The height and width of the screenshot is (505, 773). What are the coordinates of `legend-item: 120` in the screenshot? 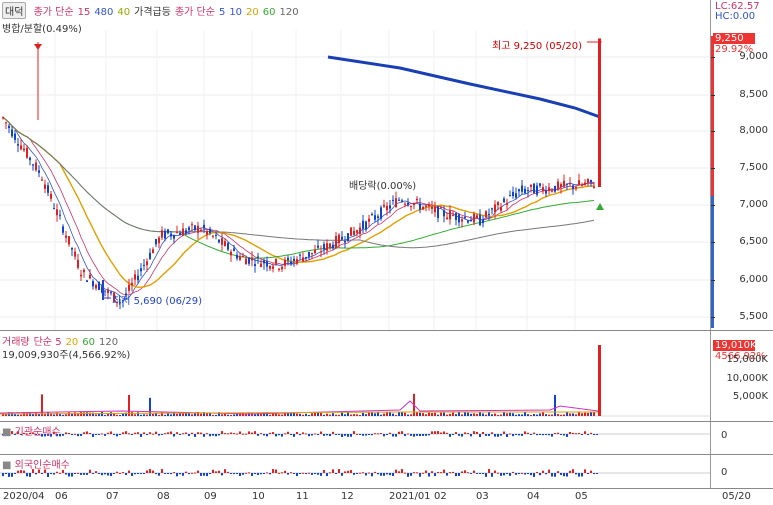 It's located at (289, 12).